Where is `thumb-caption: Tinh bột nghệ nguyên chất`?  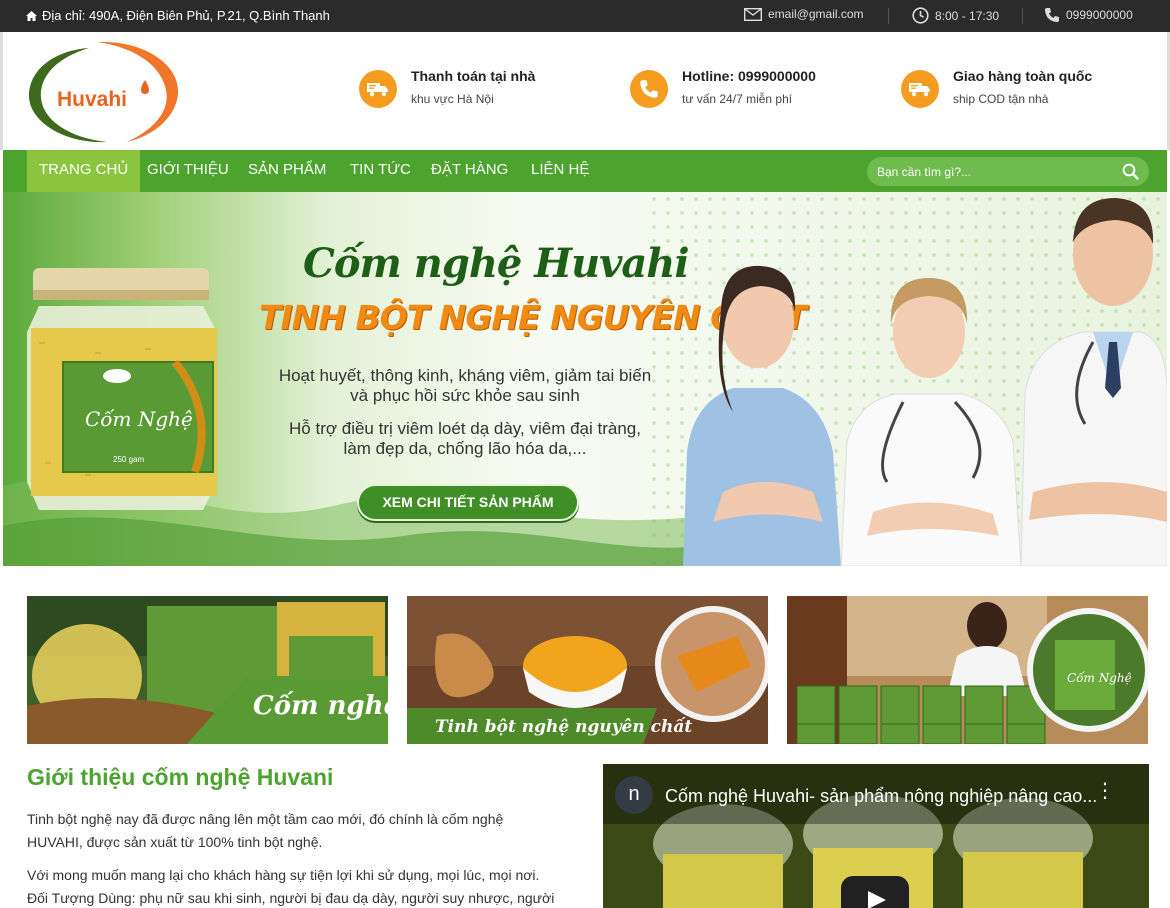
thumb-caption: Tinh bột nghệ nguyên chất is located at coordinates (563, 727).